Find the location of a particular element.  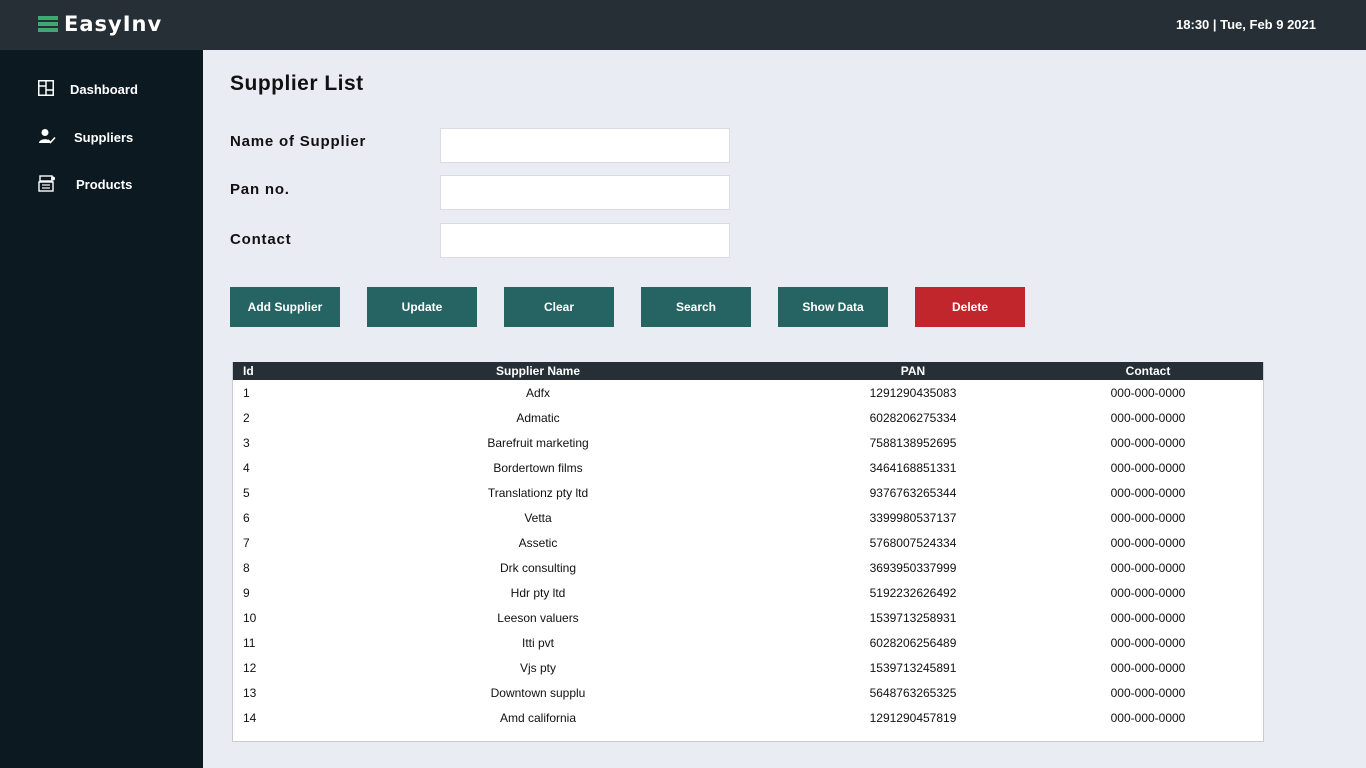

cell-id: 2 is located at coordinates (246, 417).